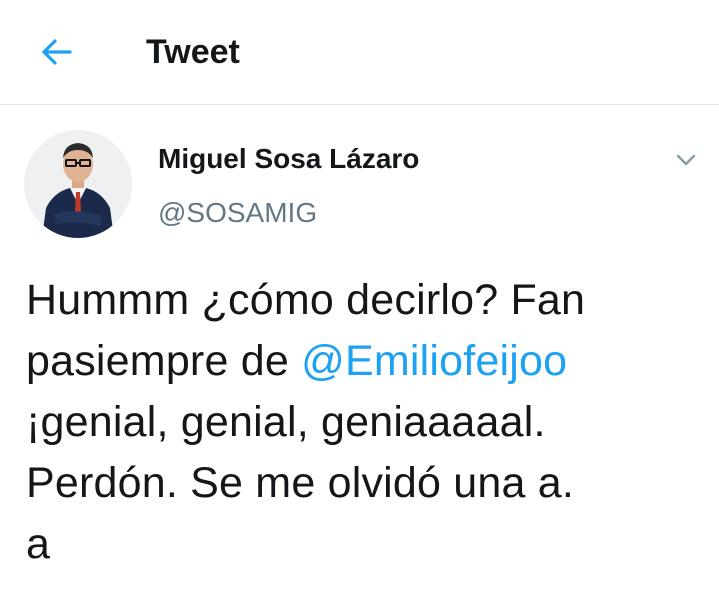  Describe the element at coordinates (38, 544) in the screenshot. I see `tweet-line-5: a` at that location.